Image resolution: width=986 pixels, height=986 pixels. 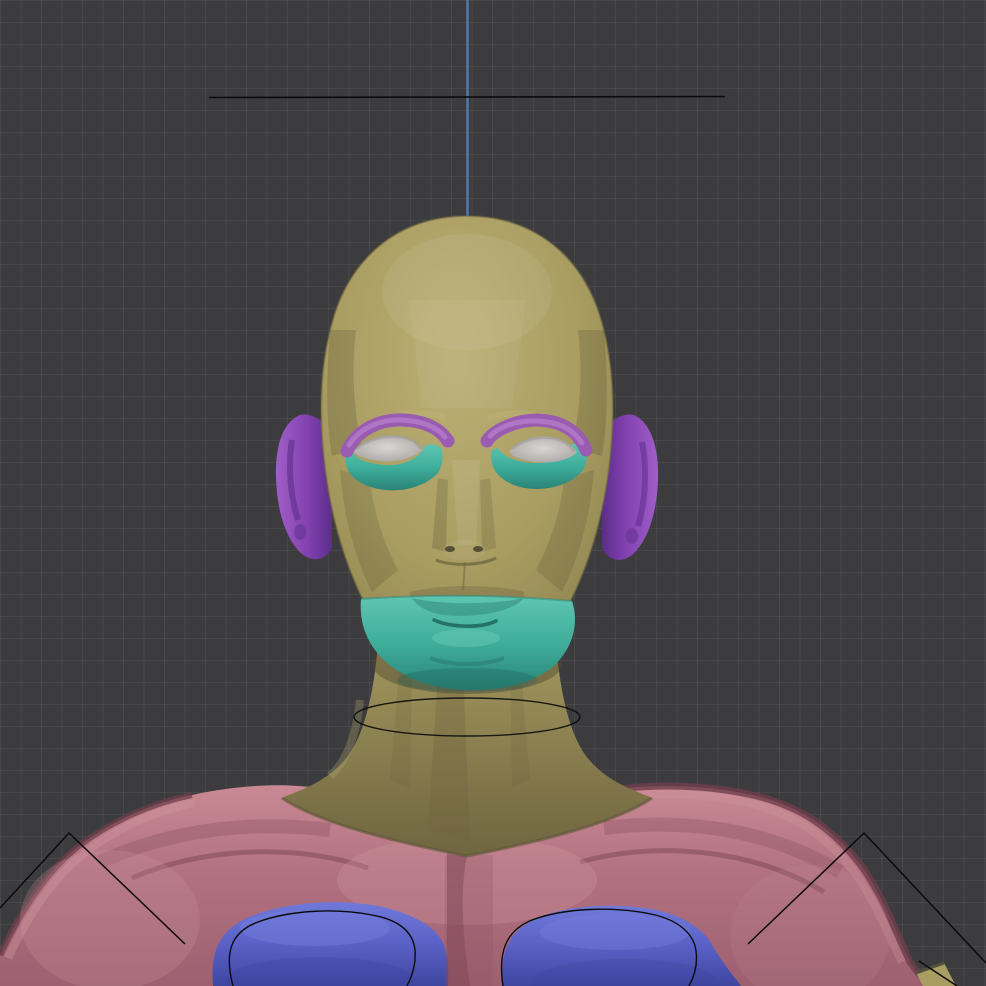 What do you see at coordinates (300, 532) in the screenshot?
I see `left-ear-lobe-shadow` at bounding box center [300, 532].